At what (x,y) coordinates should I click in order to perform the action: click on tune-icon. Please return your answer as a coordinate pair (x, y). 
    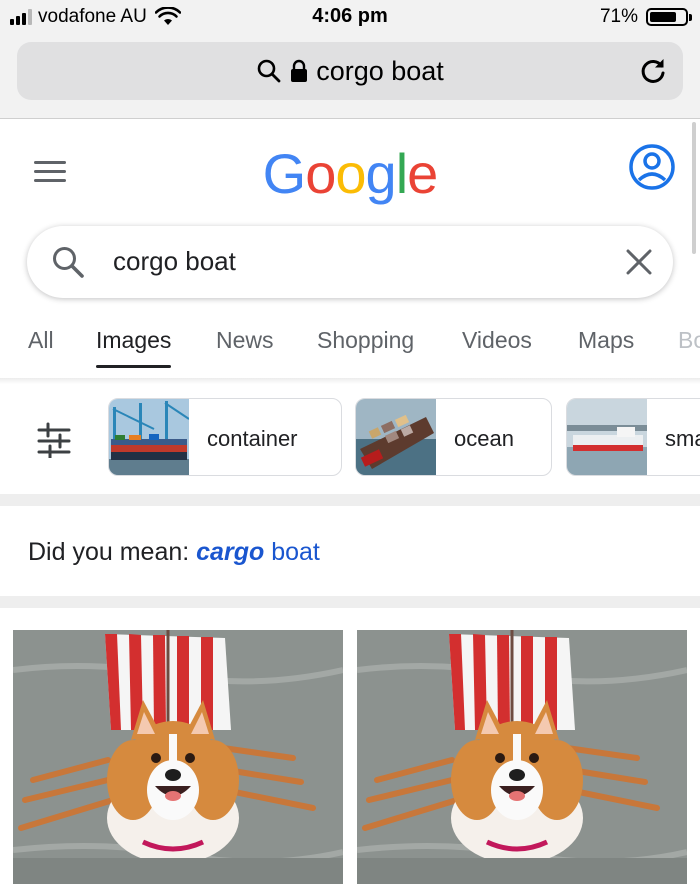
    Looking at the image, I should click on (54, 440).